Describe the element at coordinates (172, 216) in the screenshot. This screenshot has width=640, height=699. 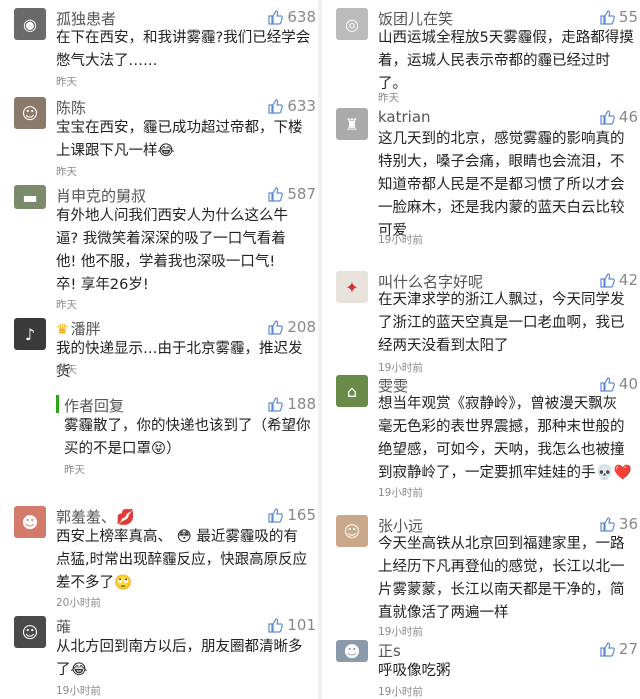
I see `comment-line: 有外地人问我们西安人为什么这么牛` at that location.